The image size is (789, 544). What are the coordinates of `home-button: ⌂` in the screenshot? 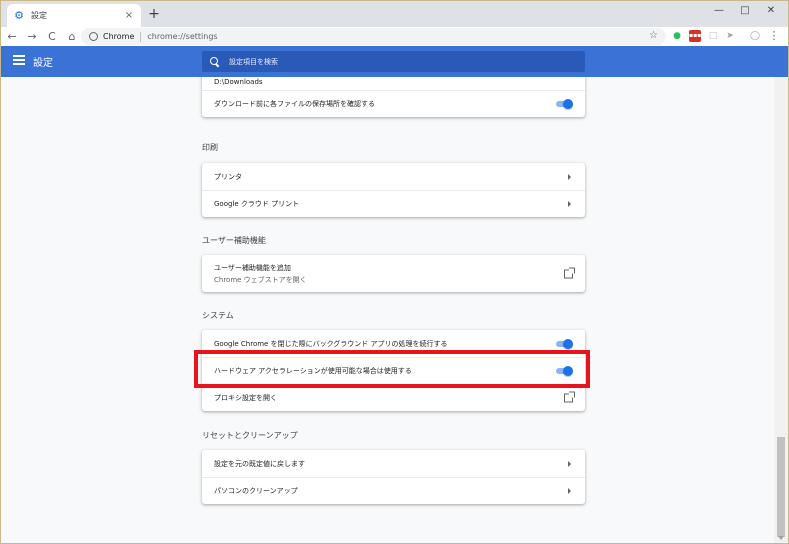 It's located at (72, 37).